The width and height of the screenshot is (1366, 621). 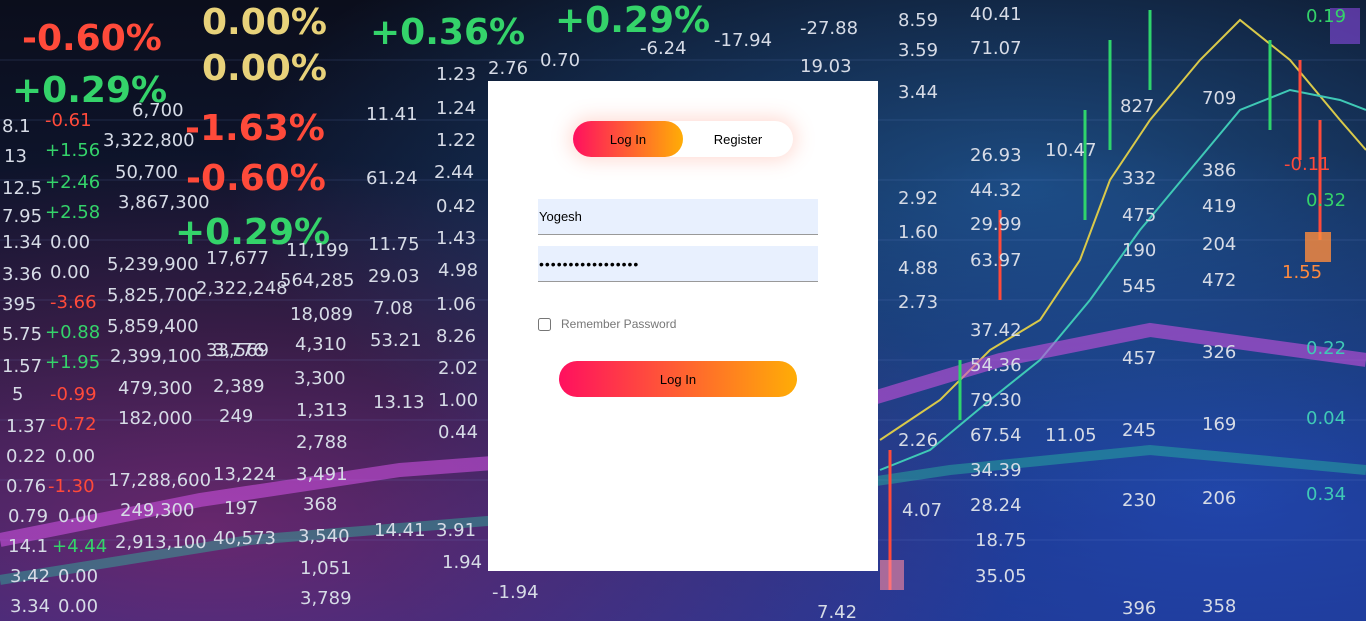 What do you see at coordinates (458, 270) in the screenshot?
I see `ticker-value: 4.98` at bounding box center [458, 270].